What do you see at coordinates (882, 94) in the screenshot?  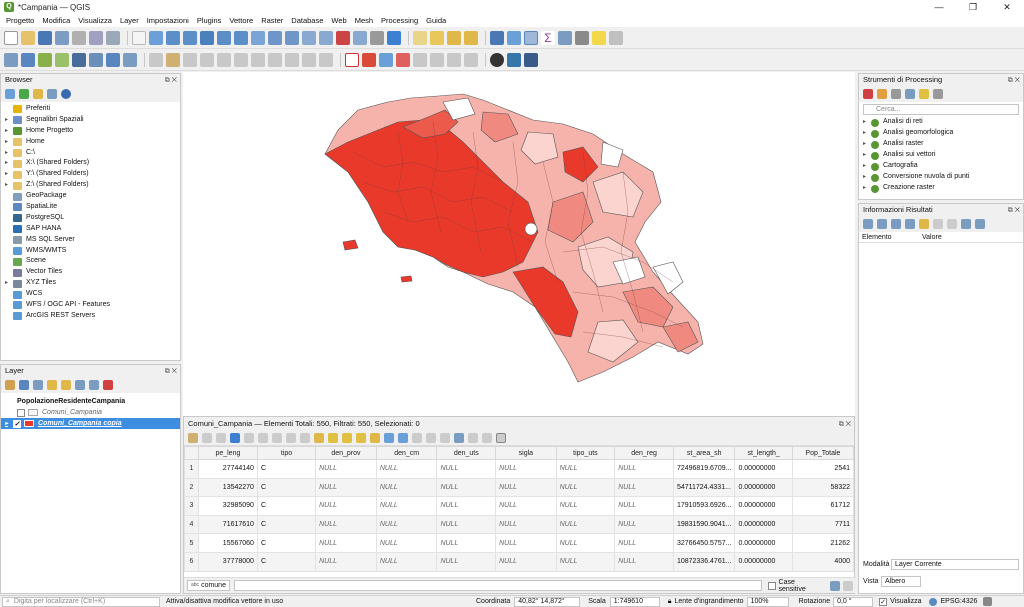 I see `scripts-icon` at bounding box center [882, 94].